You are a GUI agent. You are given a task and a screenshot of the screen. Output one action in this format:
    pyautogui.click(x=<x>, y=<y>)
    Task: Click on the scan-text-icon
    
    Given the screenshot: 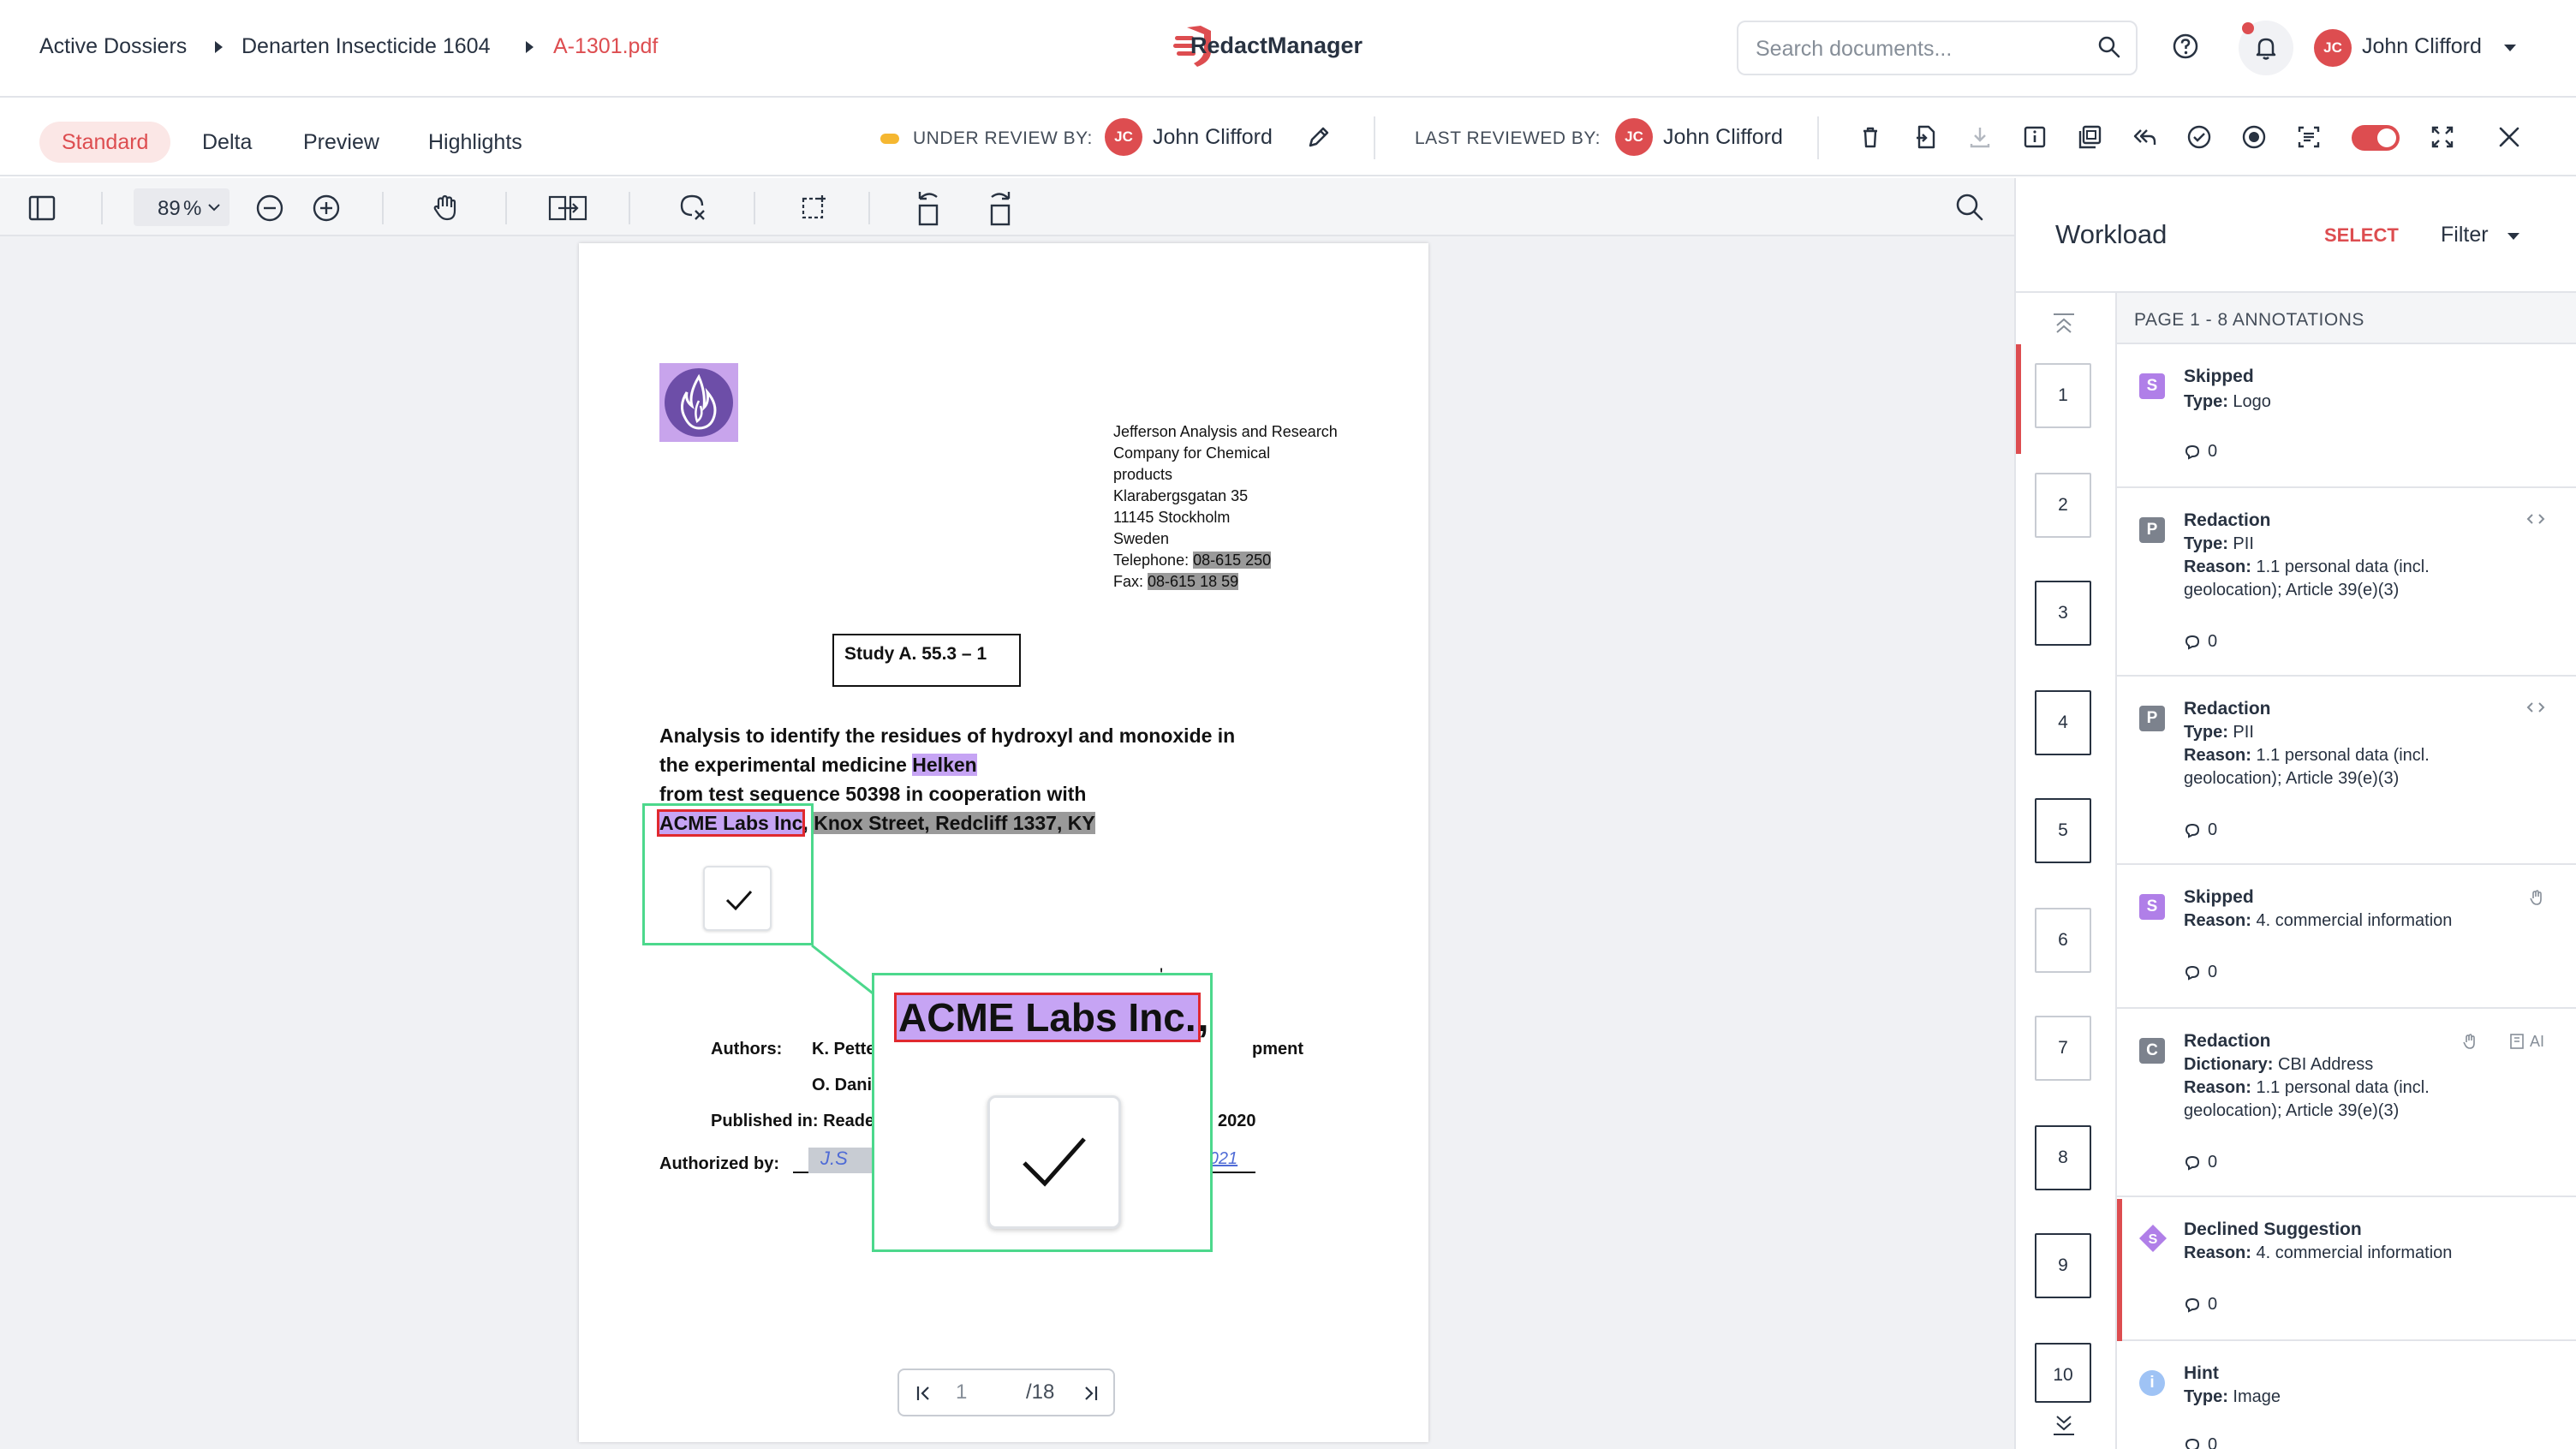 What is the action you would take?
    pyautogui.click(x=2309, y=137)
    